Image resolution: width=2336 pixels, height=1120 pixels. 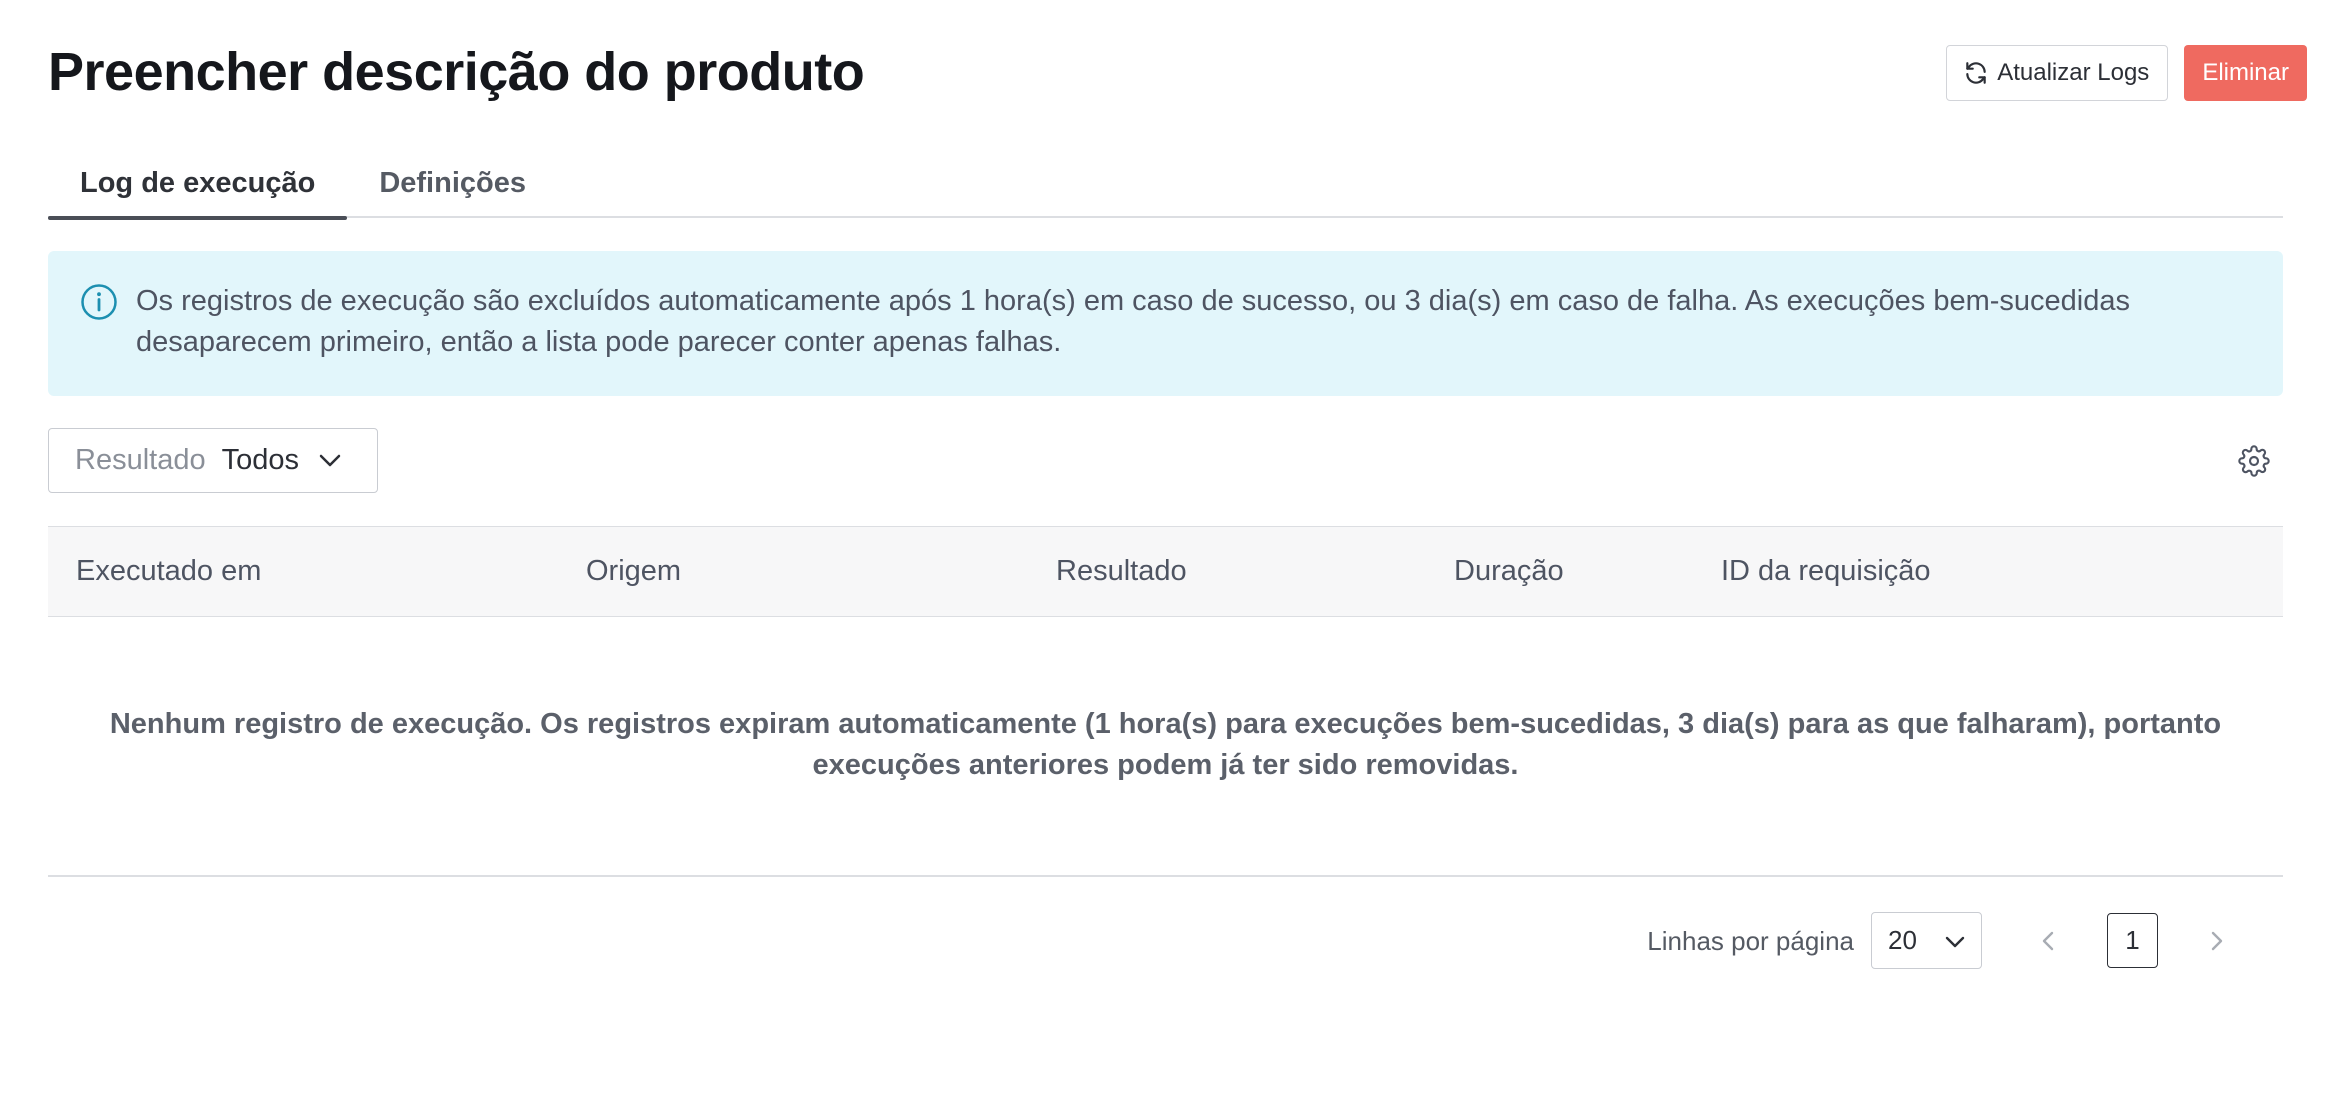 What do you see at coordinates (2254, 461) in the screenshot?
I see `gear-icon` at bounding box center [2254, 461].